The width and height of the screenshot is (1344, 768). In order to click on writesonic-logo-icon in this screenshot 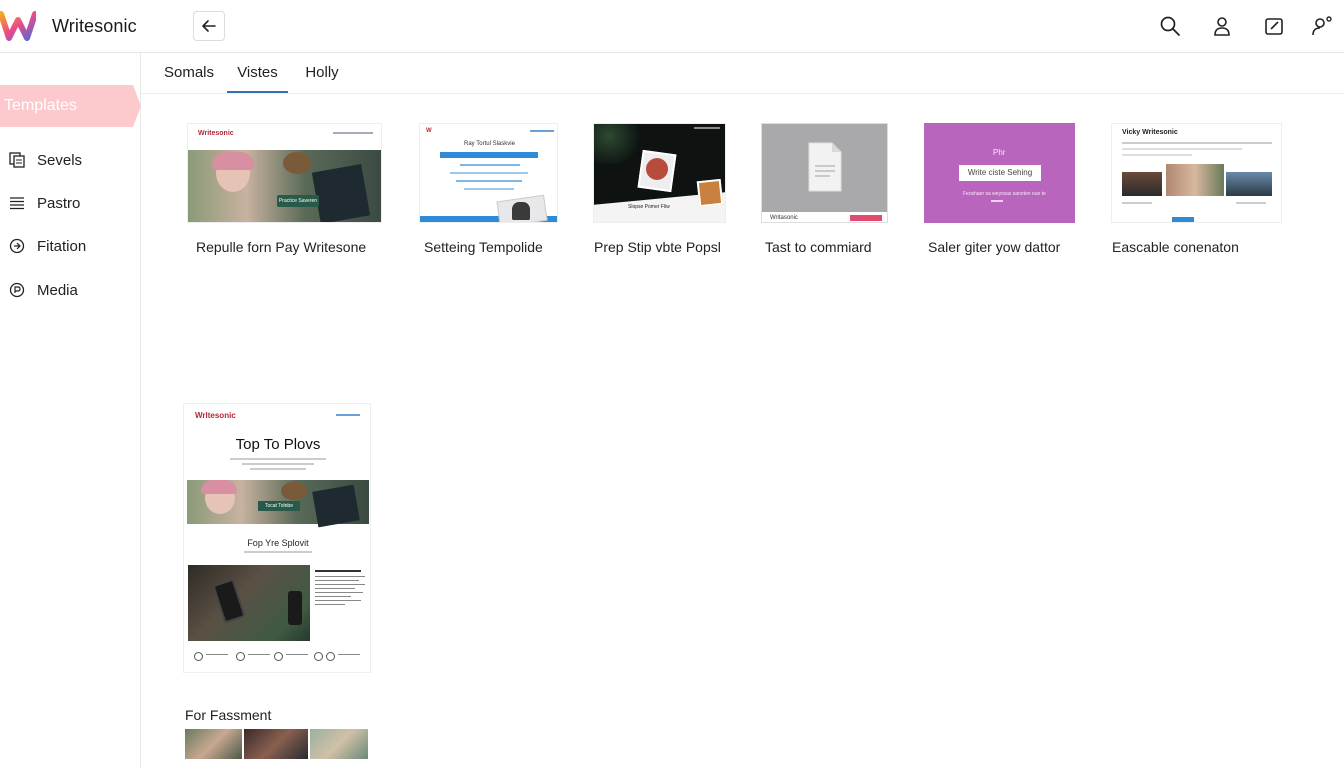, I will do `click(18, 26)`.